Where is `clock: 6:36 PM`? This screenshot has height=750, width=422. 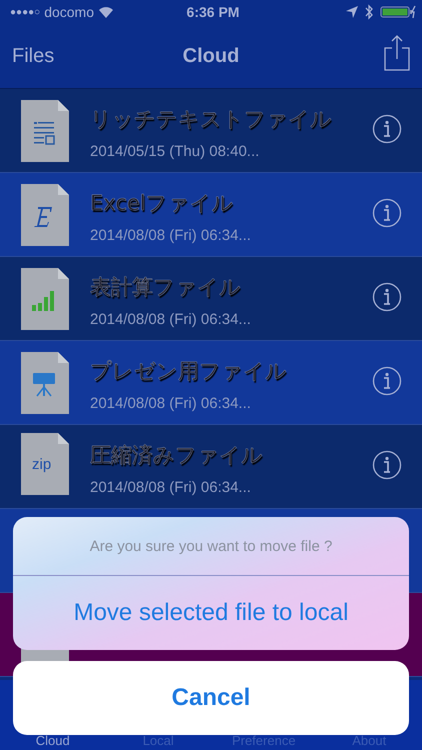 clock: 6:36 PM is located at coordinates (213, 12).